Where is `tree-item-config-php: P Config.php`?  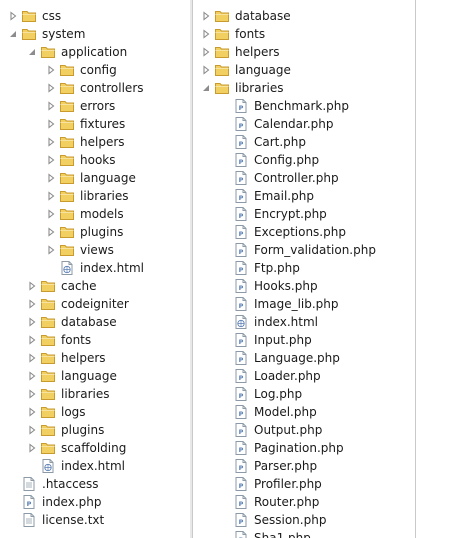 tree-item-config-php: P Config.php is located at coordinates (304, 160).